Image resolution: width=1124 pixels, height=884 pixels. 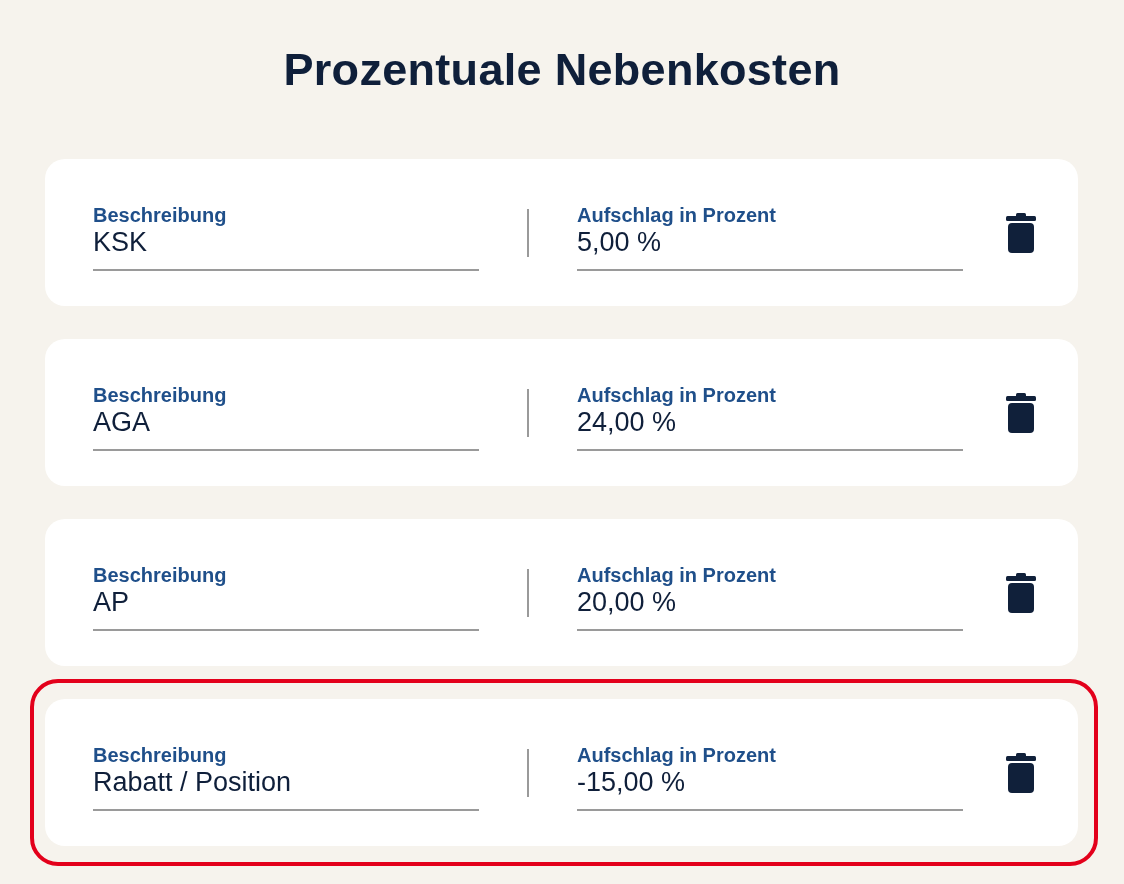 I want to click on input-field: AP, so click(x=286, y=608).